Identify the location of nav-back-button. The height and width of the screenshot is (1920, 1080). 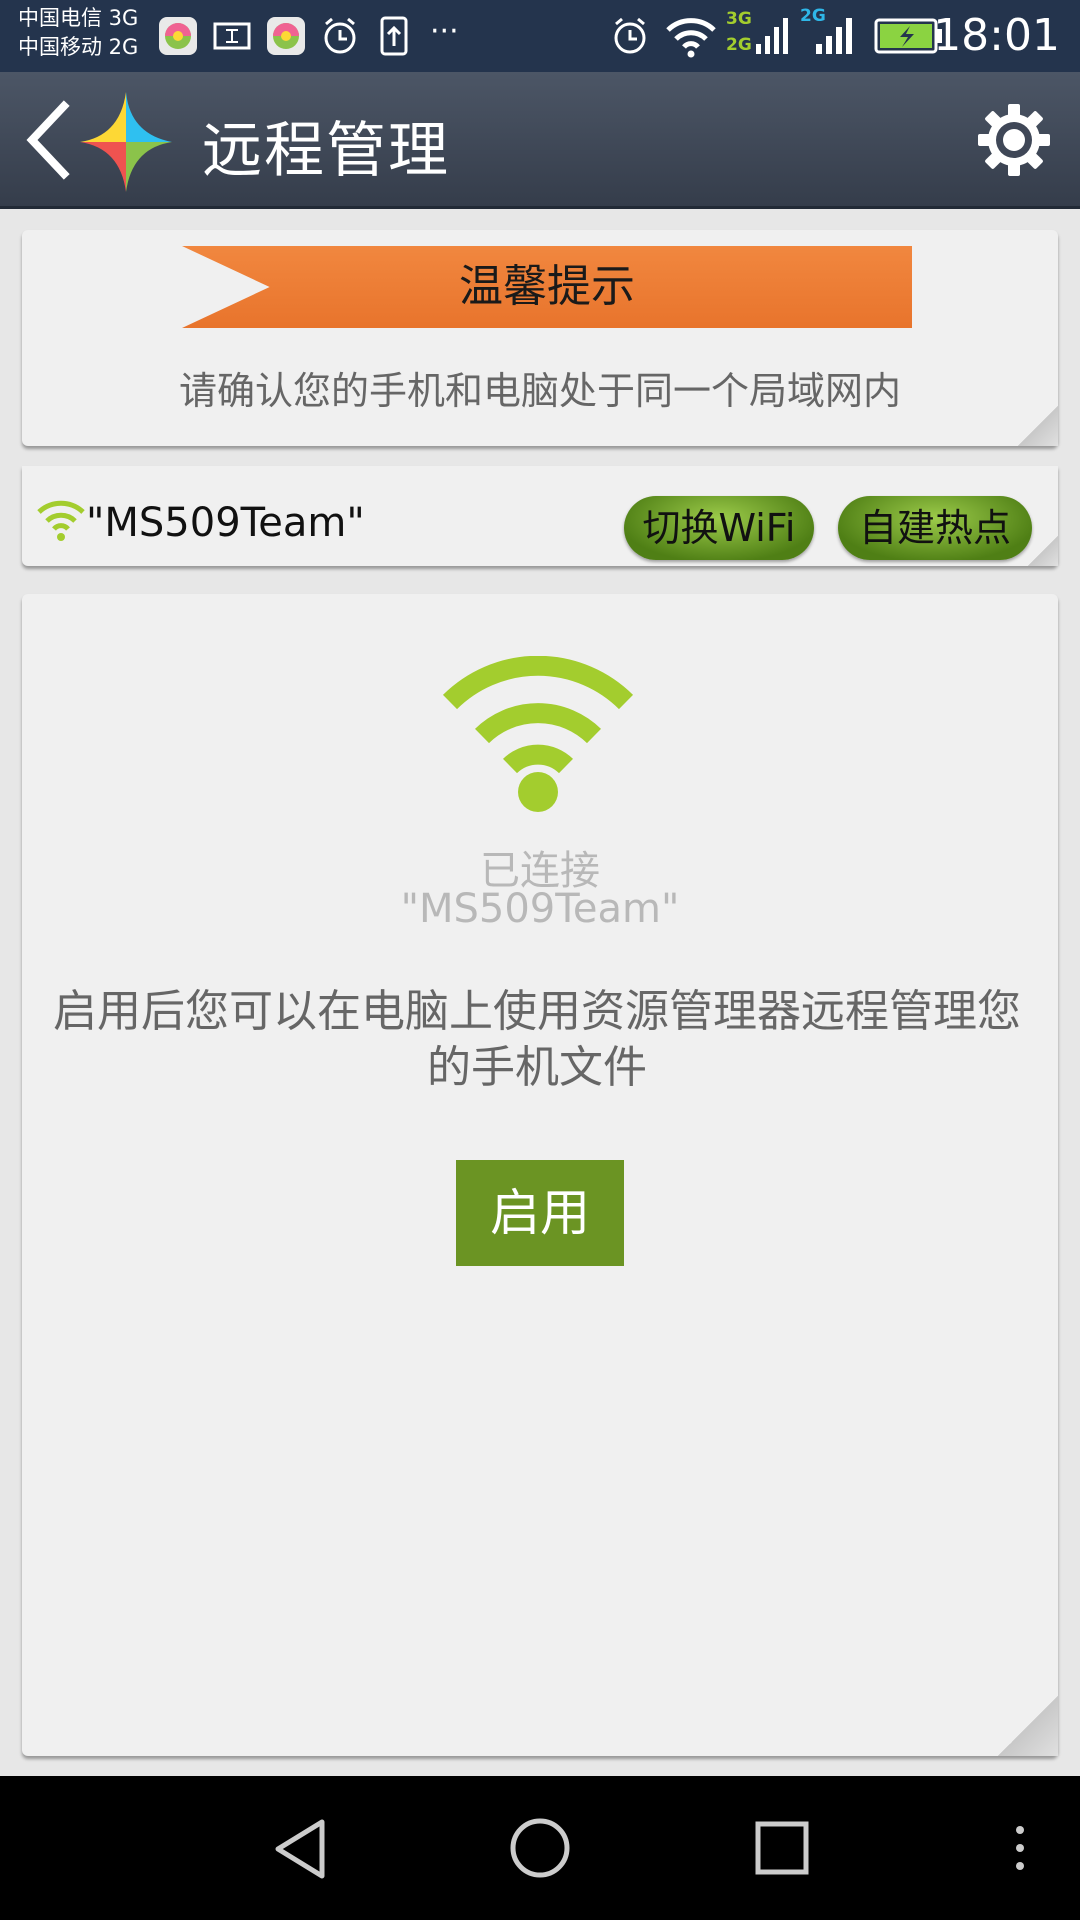
(300, 1849).